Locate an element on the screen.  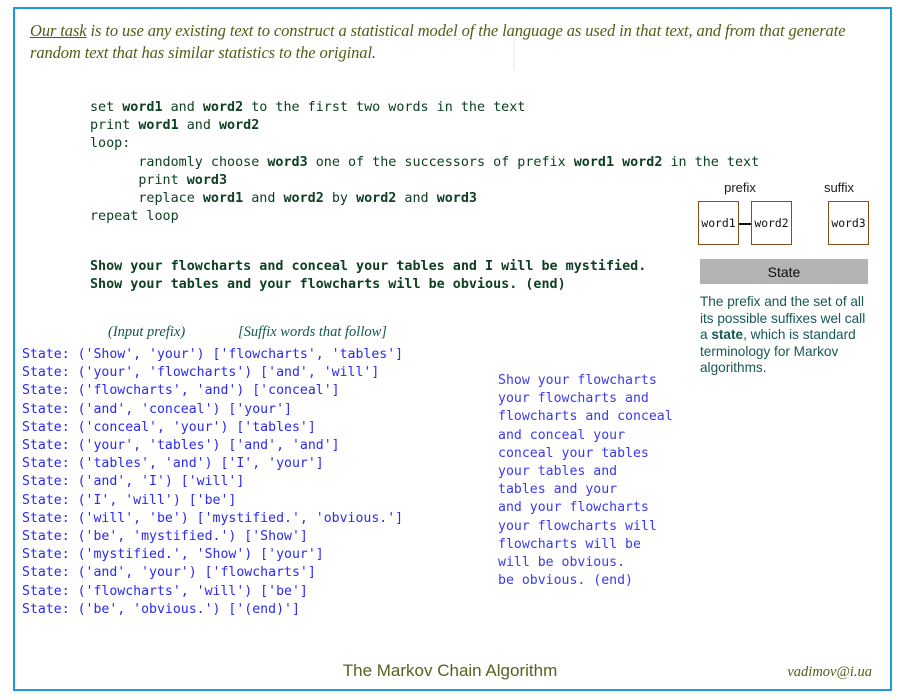
pseudocode-text: set is located at coordinates (106, 107).